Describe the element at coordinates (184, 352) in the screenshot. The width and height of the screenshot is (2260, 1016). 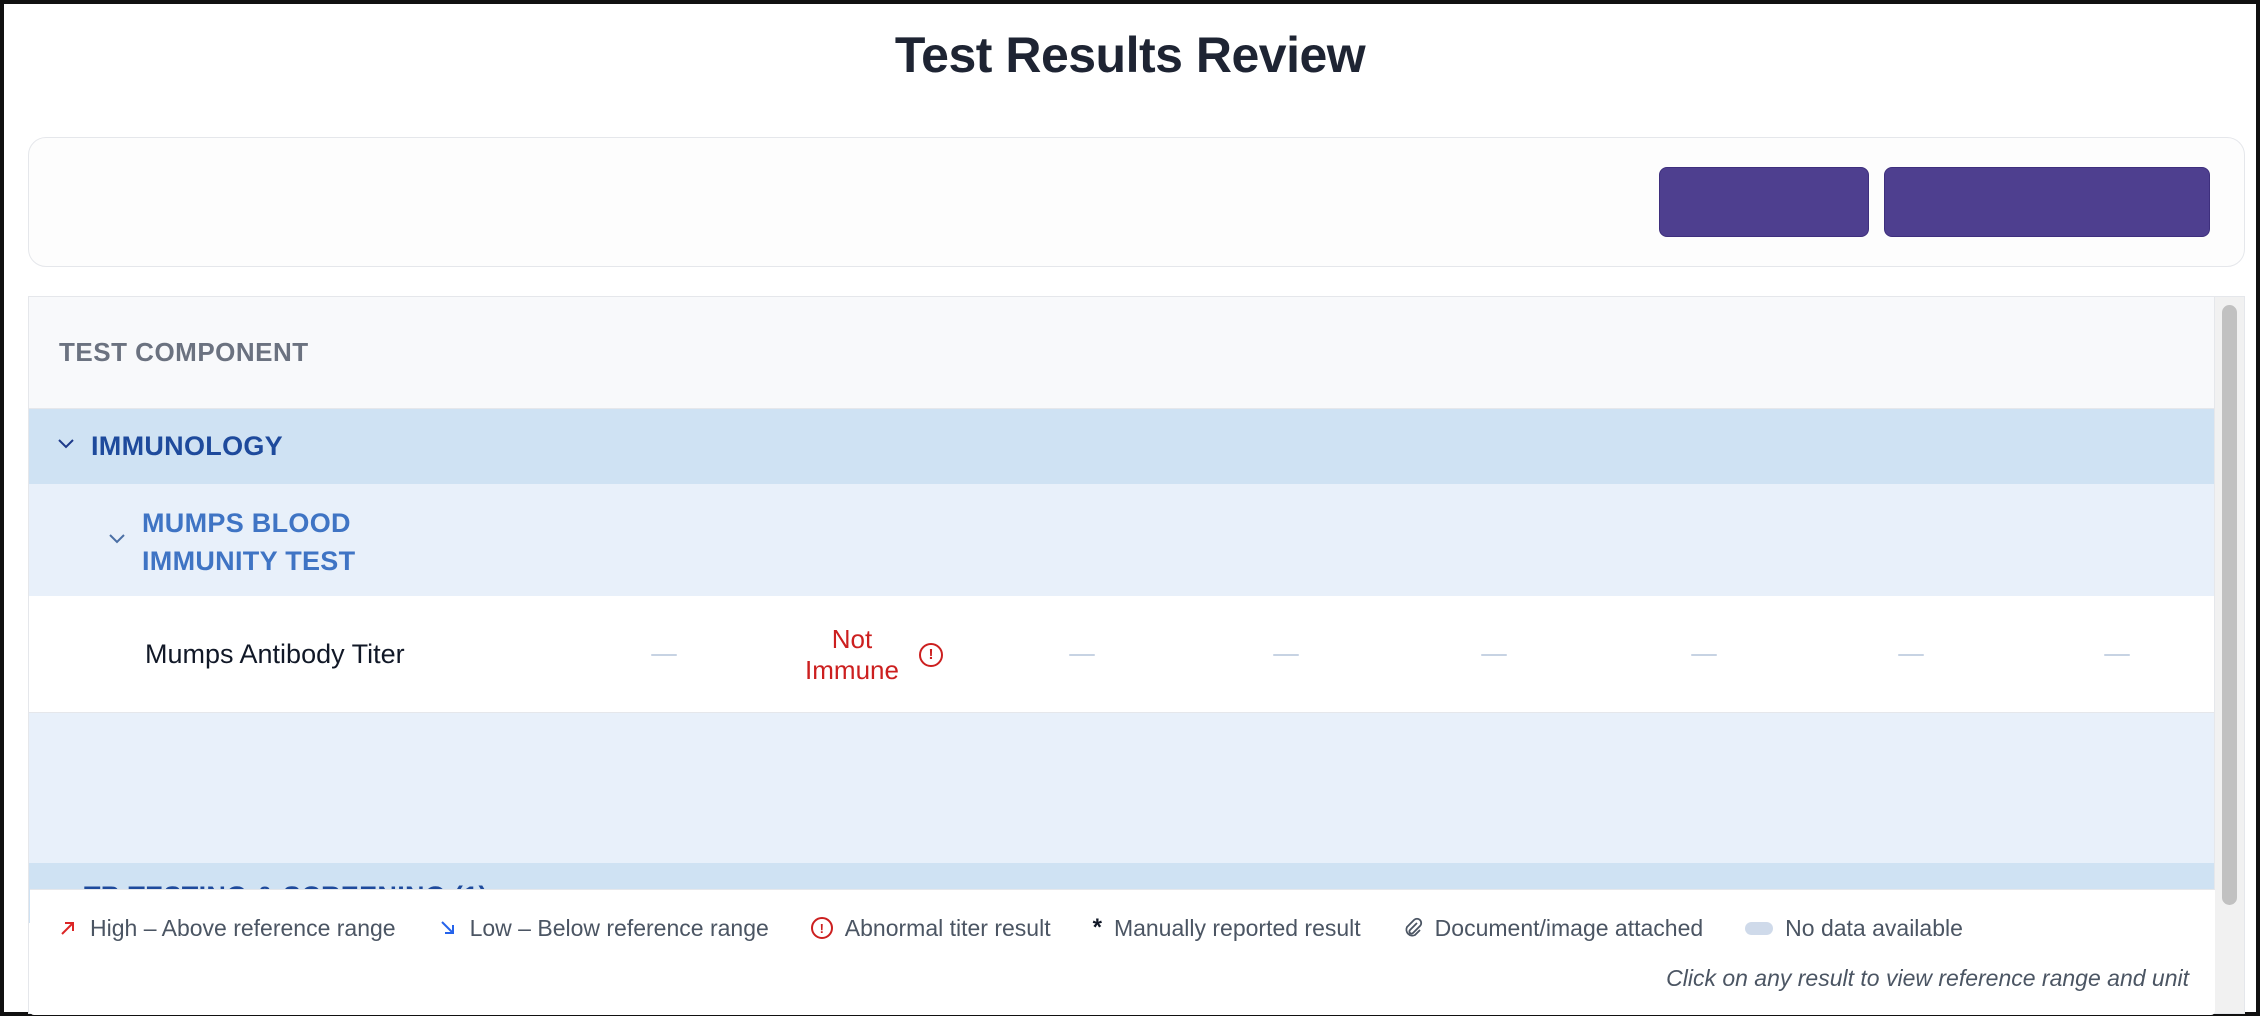
I see `column-header-test-component: TEST COMPONENT` at that location.